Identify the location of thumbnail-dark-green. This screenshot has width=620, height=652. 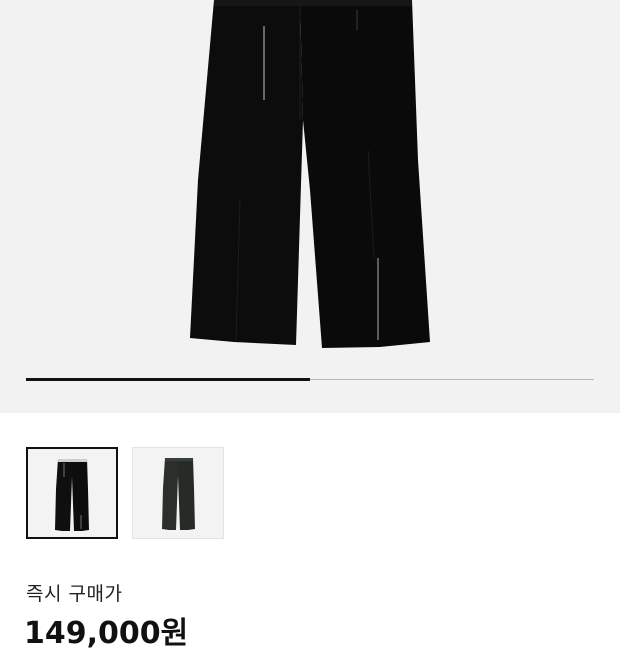
(178, 493).